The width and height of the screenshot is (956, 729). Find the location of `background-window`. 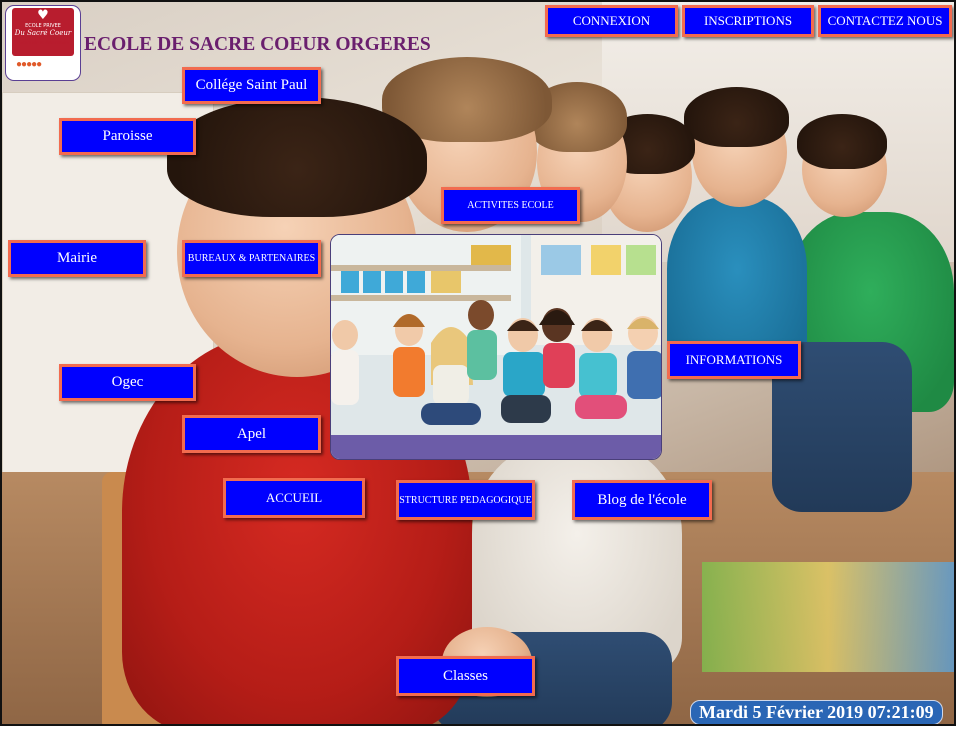

background-window is located at coordinates (778, 132).